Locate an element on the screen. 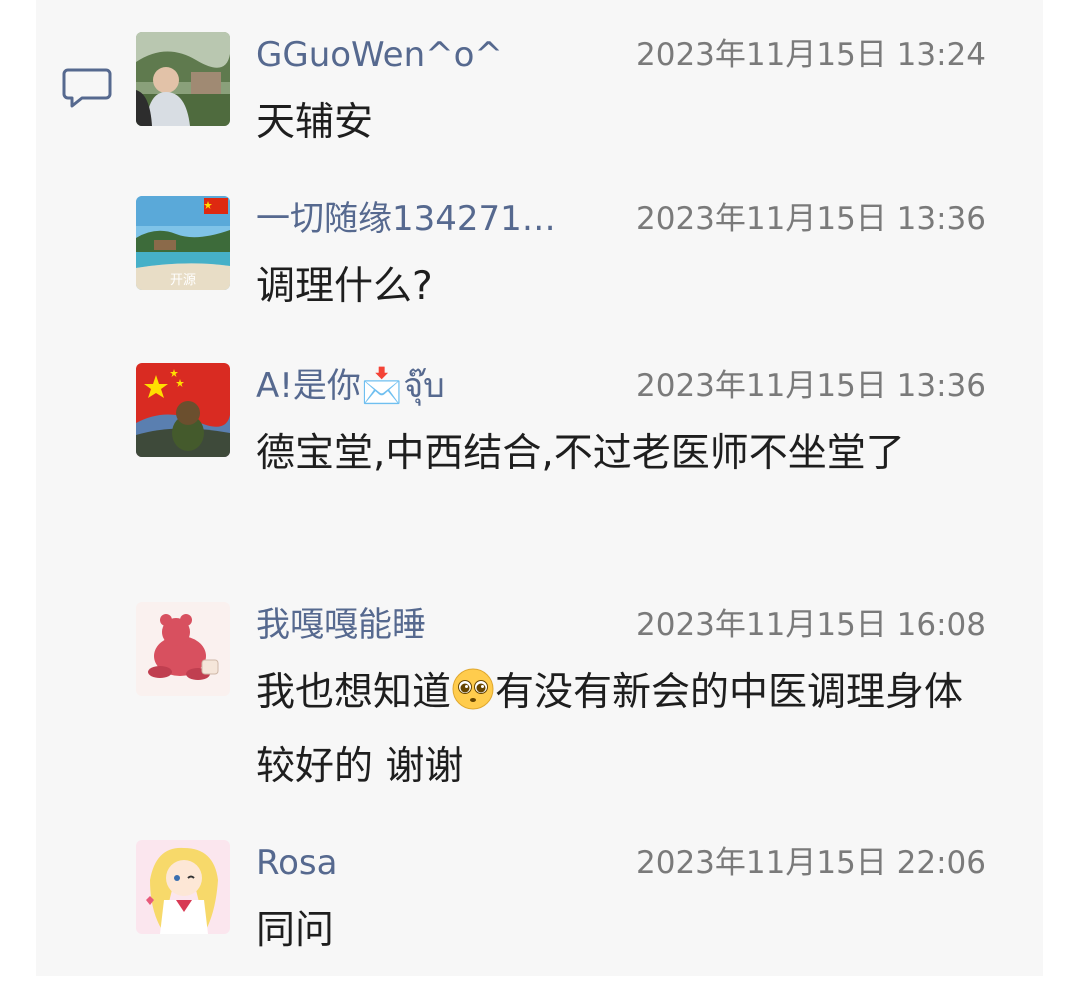 This screenshot has width=1080, height=993. comment-text: 我也想知道 有没有新会的中医调理身体较好的 谢谢 is located at coordinates (621, 730).